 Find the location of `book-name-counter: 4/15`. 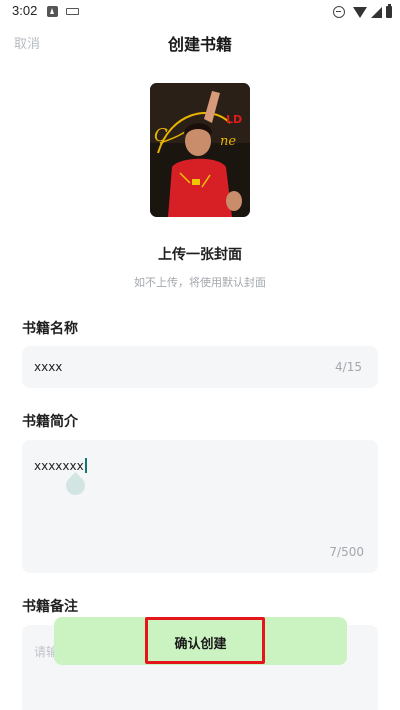

book-name-counter: 4/15 is located at coordinates (348, 367).